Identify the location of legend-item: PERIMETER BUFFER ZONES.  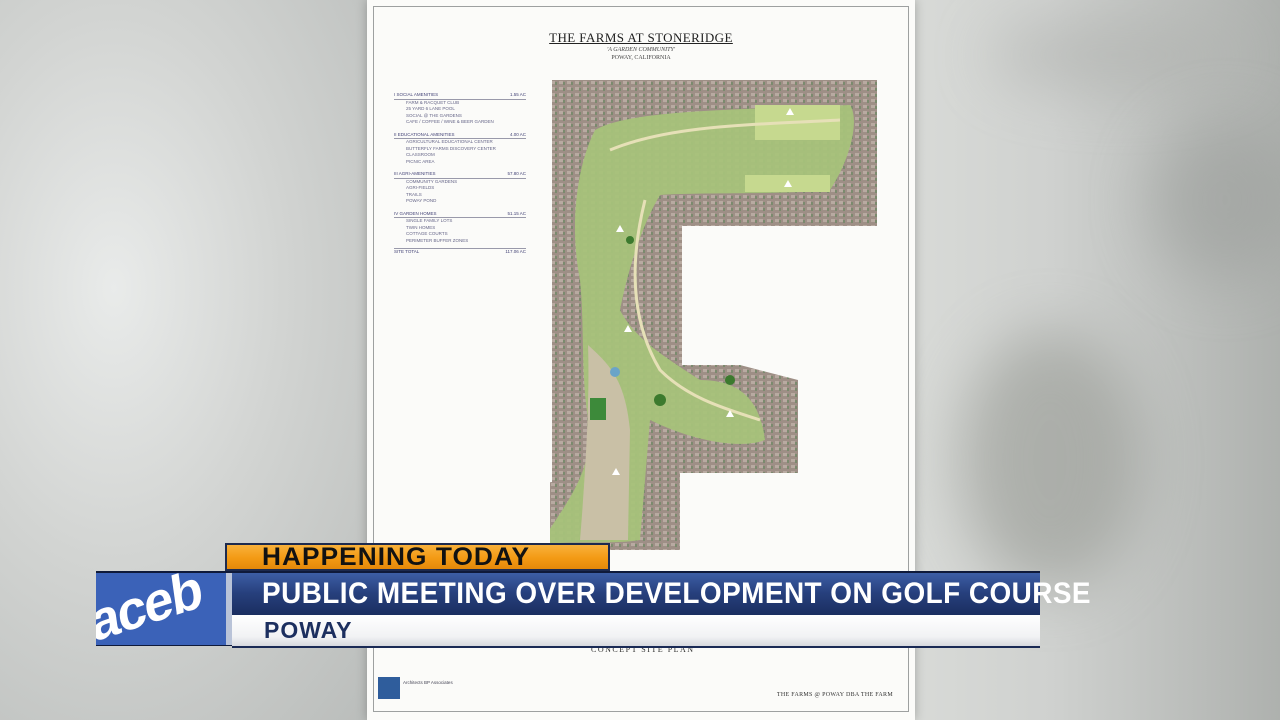
(437, 240).